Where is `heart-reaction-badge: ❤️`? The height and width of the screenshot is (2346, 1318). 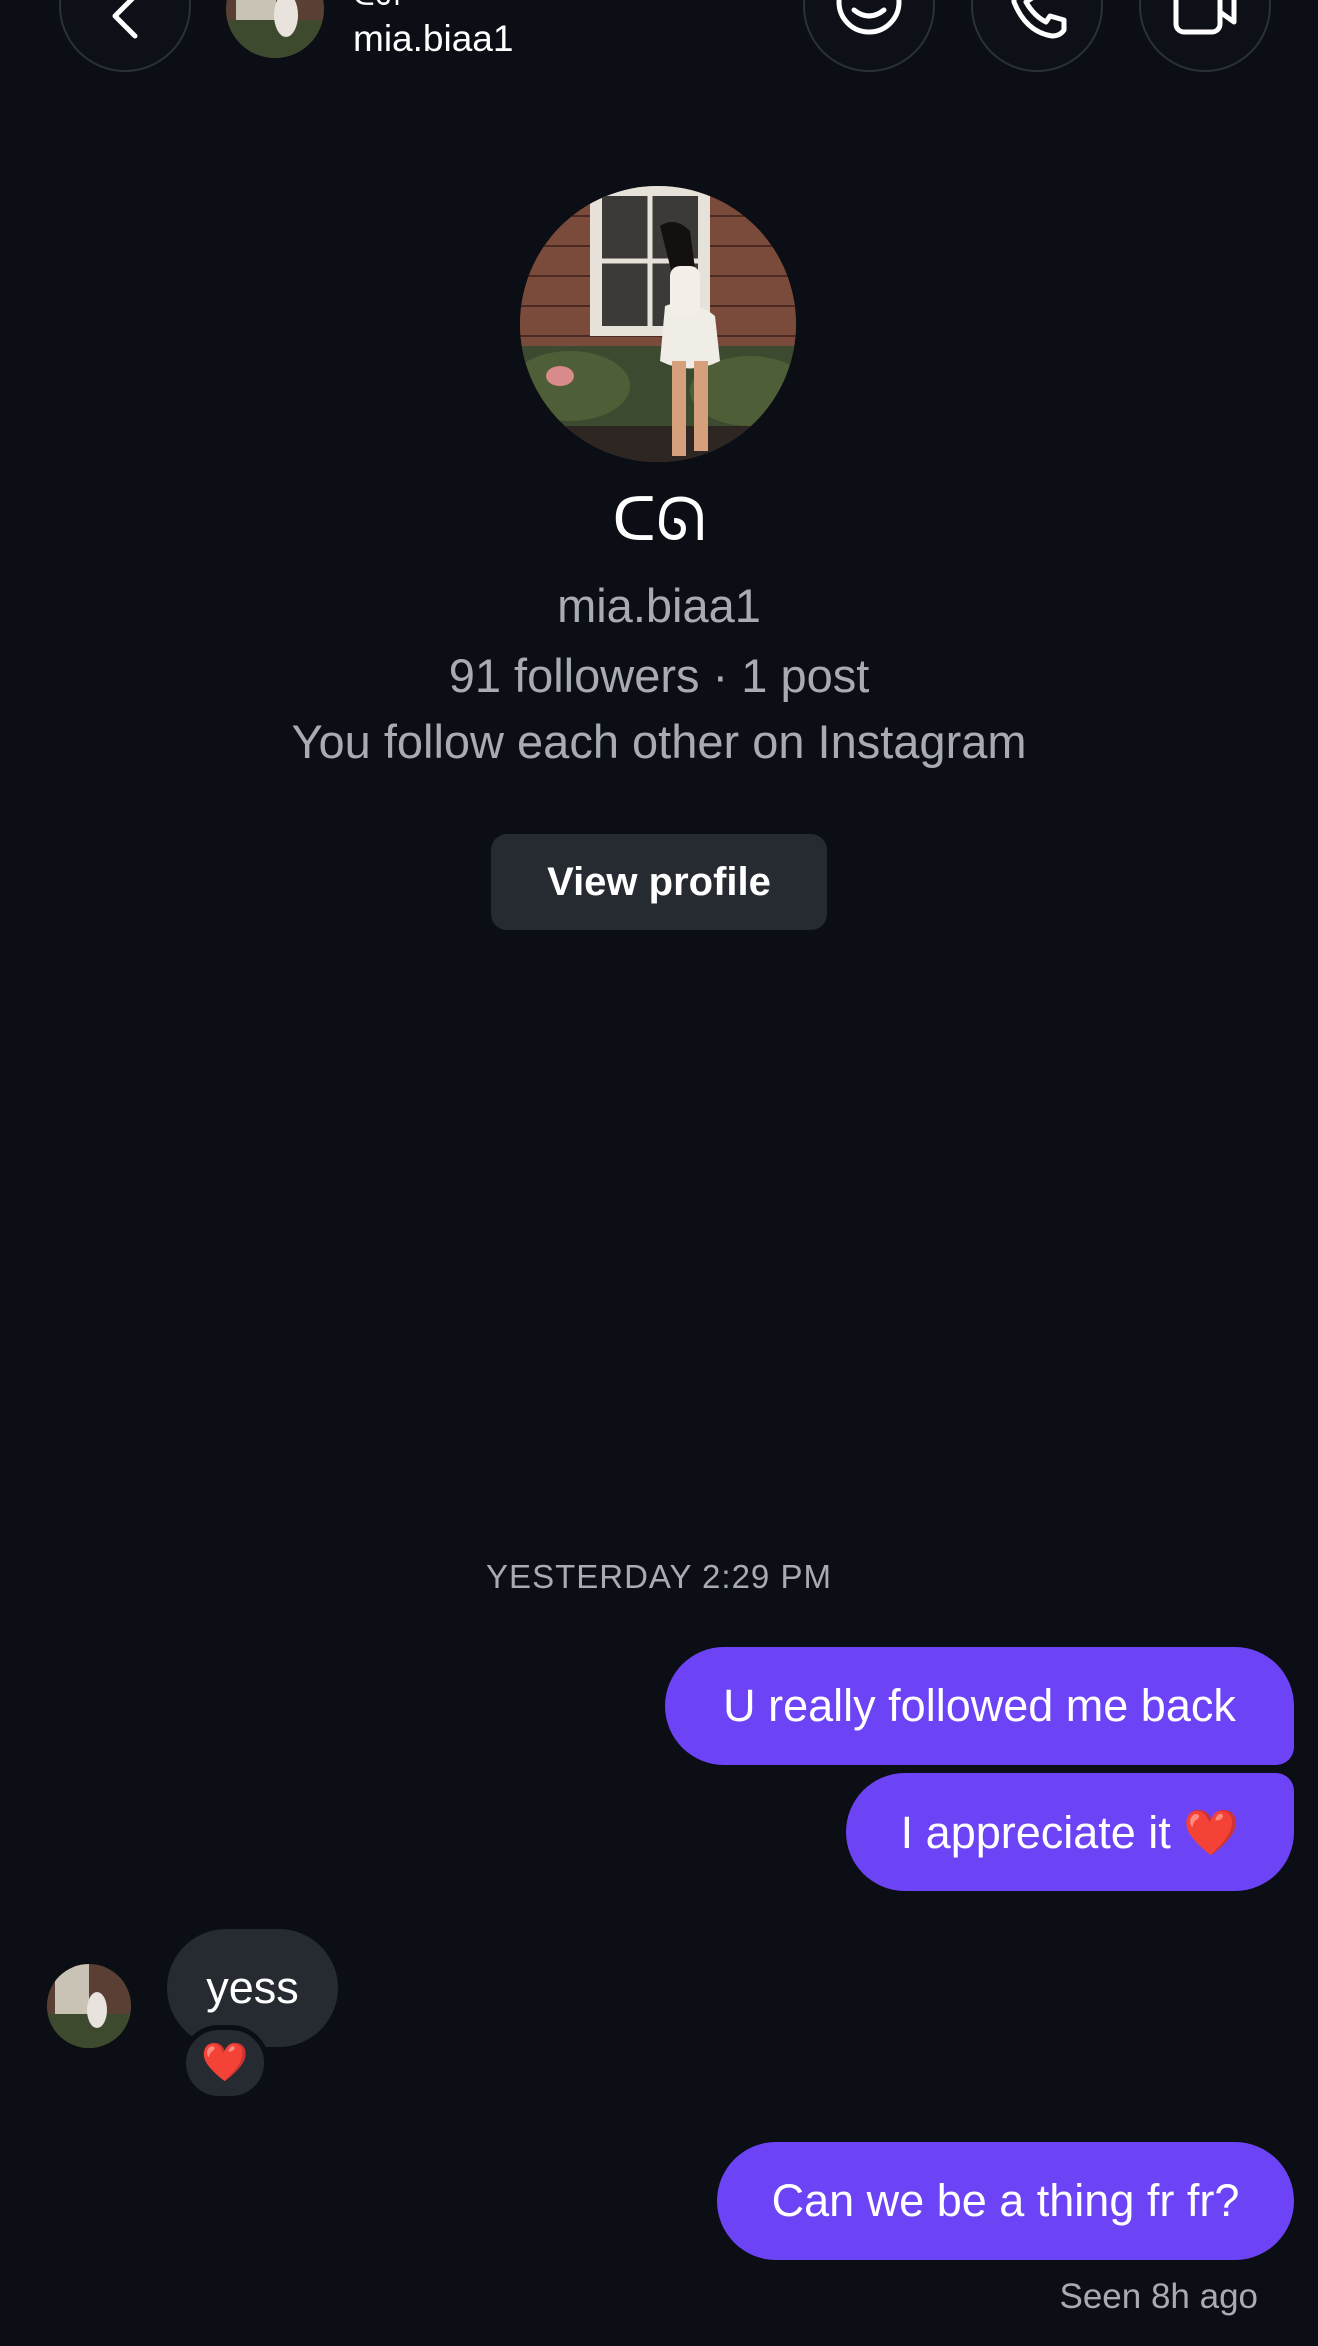 heart-reaction-badge: ❤️ is located at coordinates (225, 2063).